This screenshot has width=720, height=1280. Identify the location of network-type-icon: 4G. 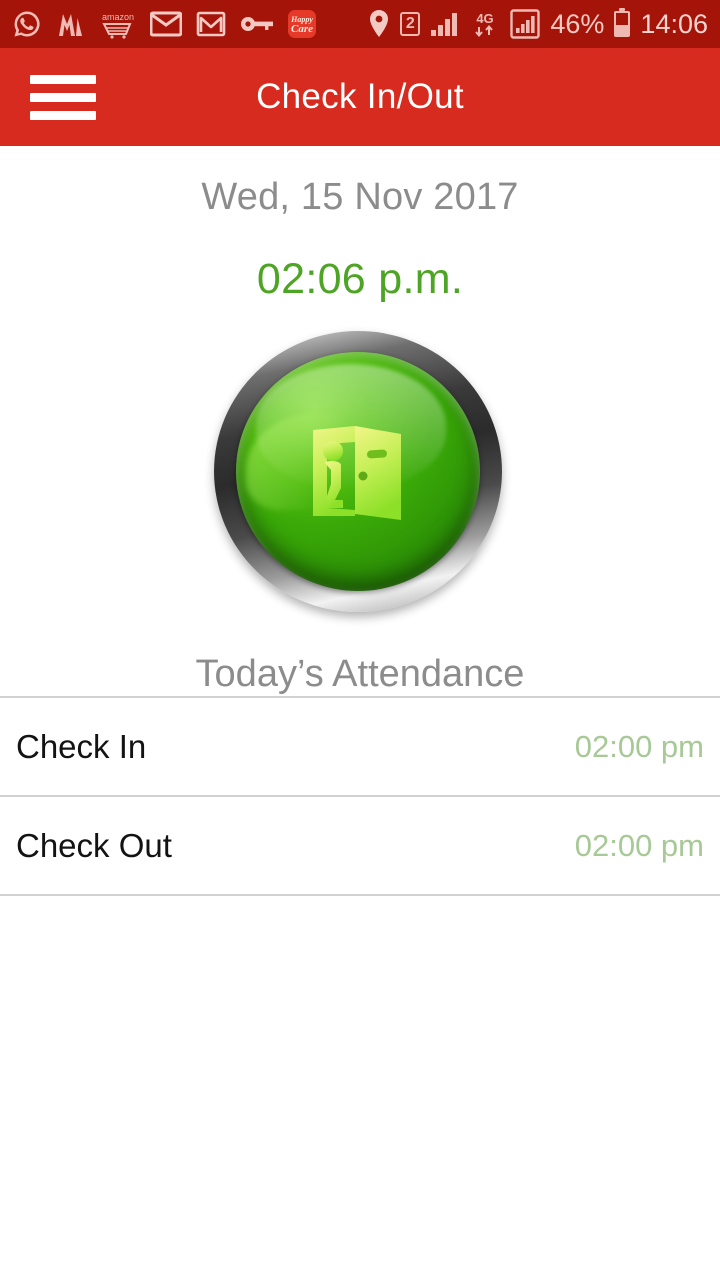
(485, 24).